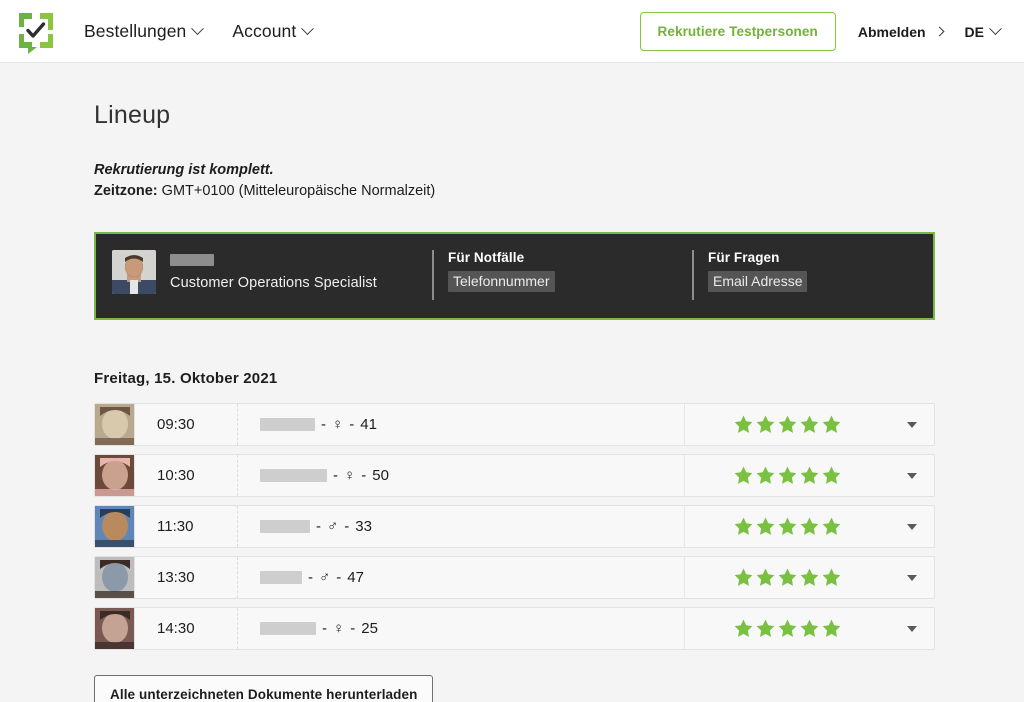 This screenshot has height=702, width=1024. I want to click on participant-info: - ♀ -50, so click(461, 476).